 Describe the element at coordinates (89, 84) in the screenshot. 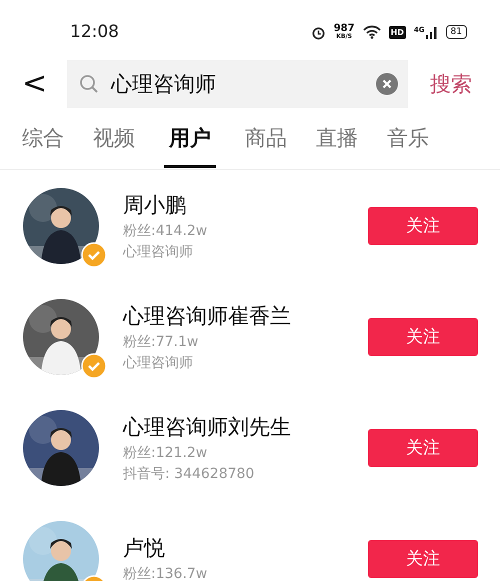

I see `search-icon` at that location.